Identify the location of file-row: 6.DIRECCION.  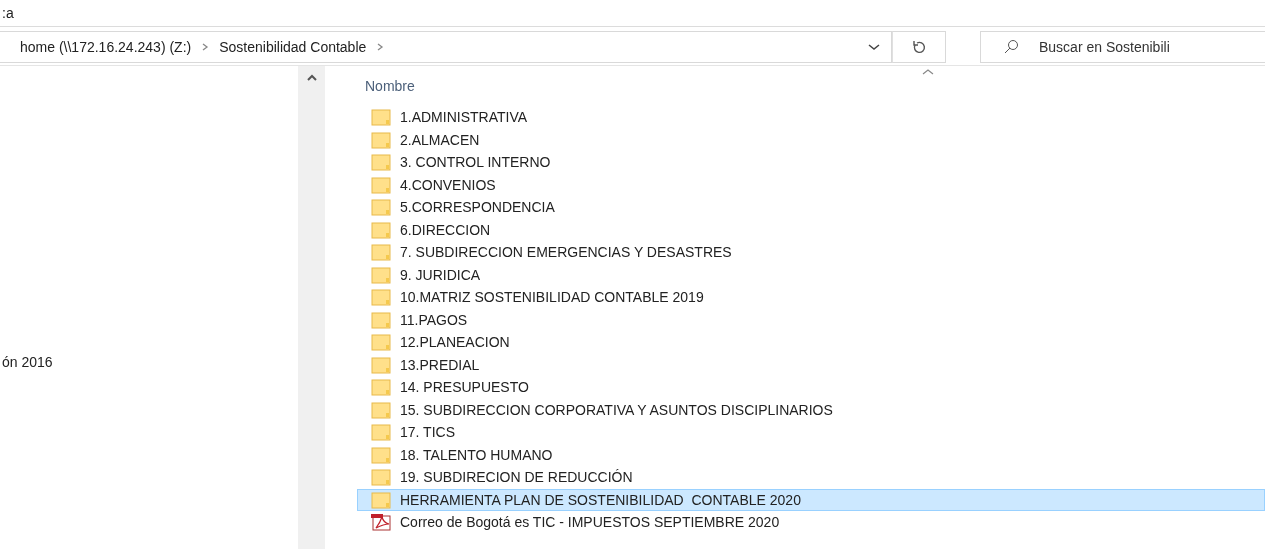
(811, 229).